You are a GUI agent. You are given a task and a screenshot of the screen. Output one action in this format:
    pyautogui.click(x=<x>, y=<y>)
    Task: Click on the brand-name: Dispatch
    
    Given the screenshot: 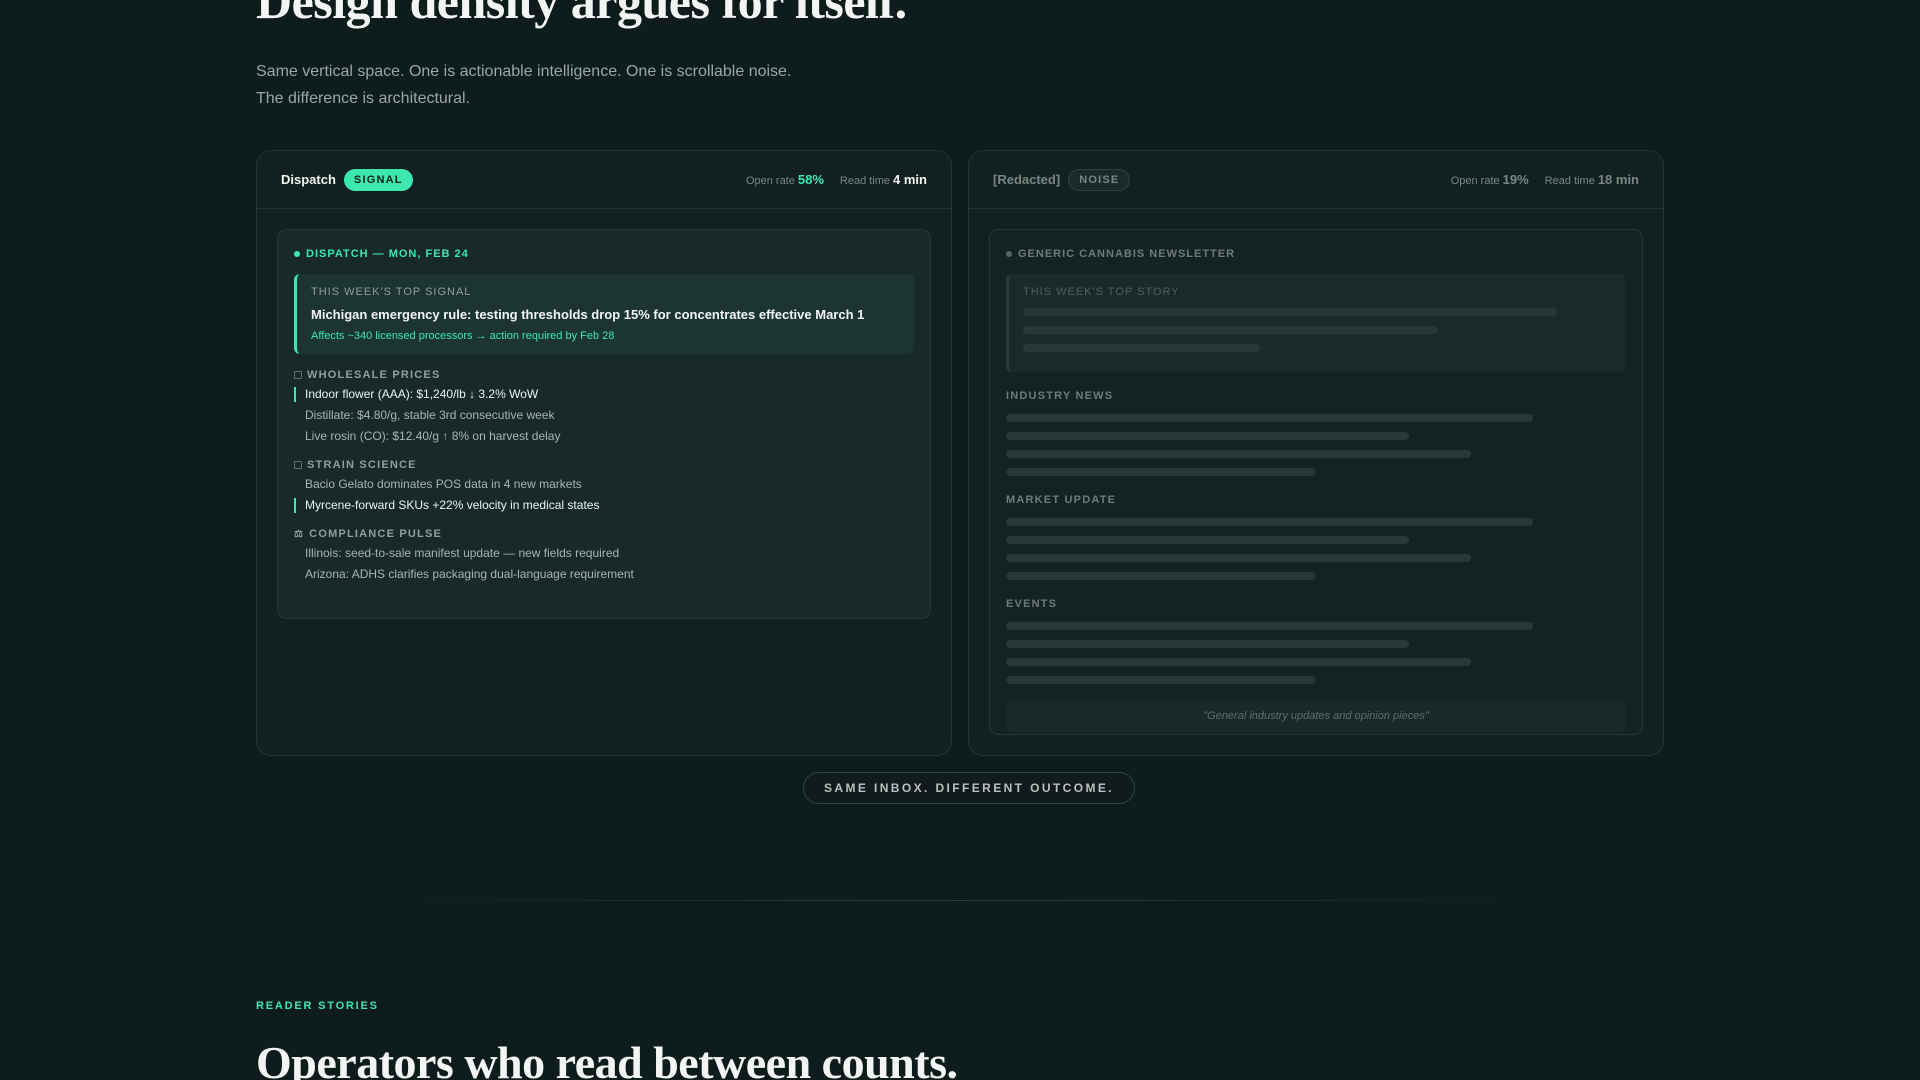 What is the action you would take?
    pyautogui.click(x=308, y=179)
    